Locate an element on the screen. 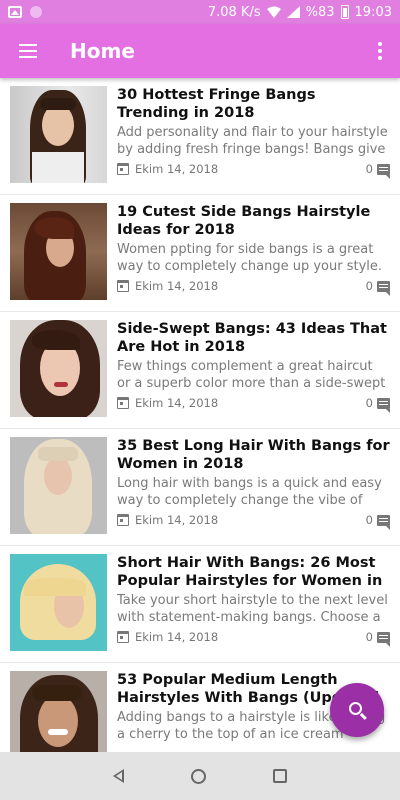 This screenshot has height=800, width=400. back-icon is located at coordinates (119, 776).